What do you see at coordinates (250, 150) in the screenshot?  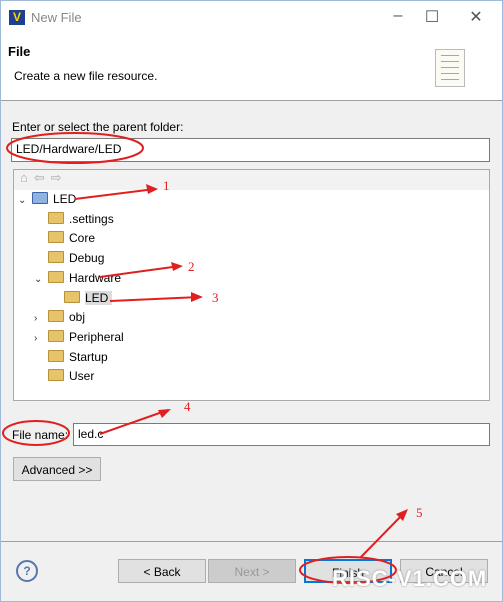 I see `parent-folder-input: LED/Hardware/LED` at bounding box center [250, 150].